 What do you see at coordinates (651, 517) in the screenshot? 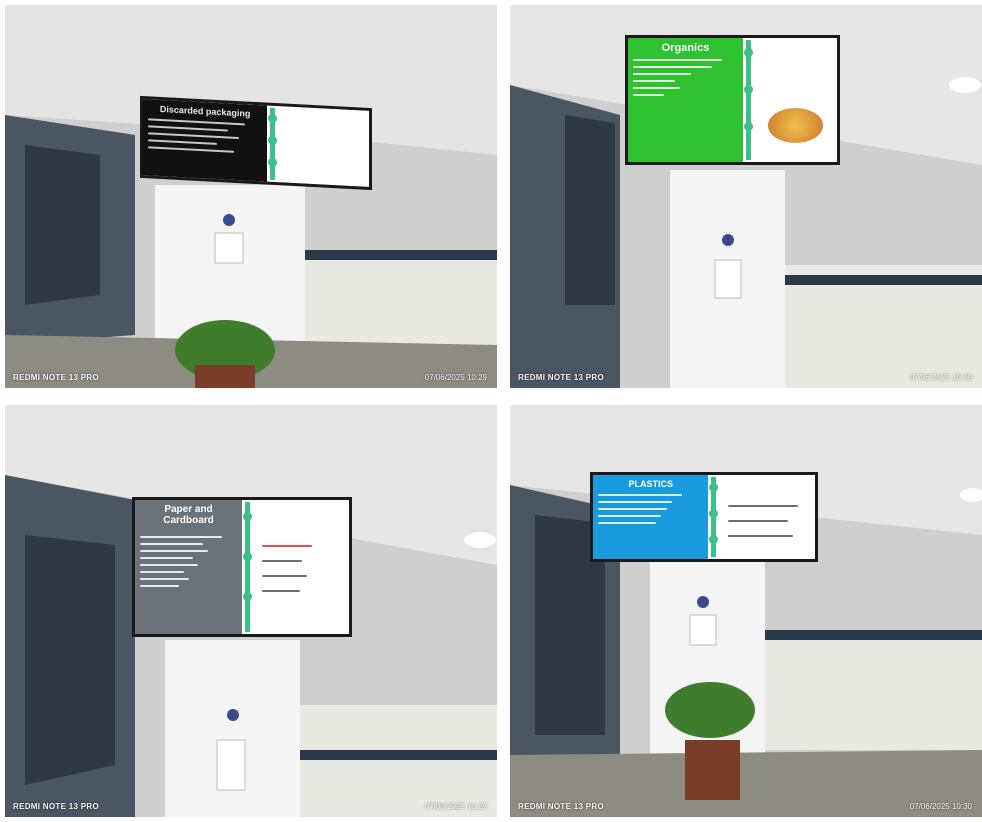
I see `screen-panel: PLASTICS` at bounding box center [651, 517].